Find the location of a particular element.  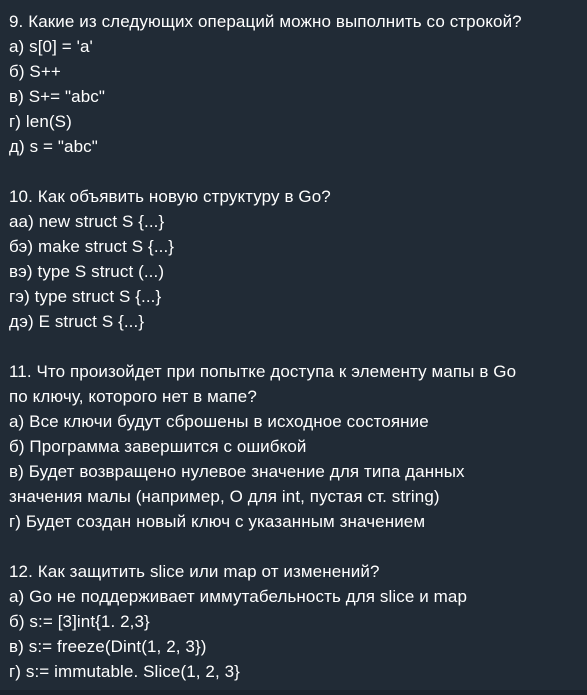

question-11-option-b: б) Программа завершится с ошибкой is located at coordinates (158, 446).